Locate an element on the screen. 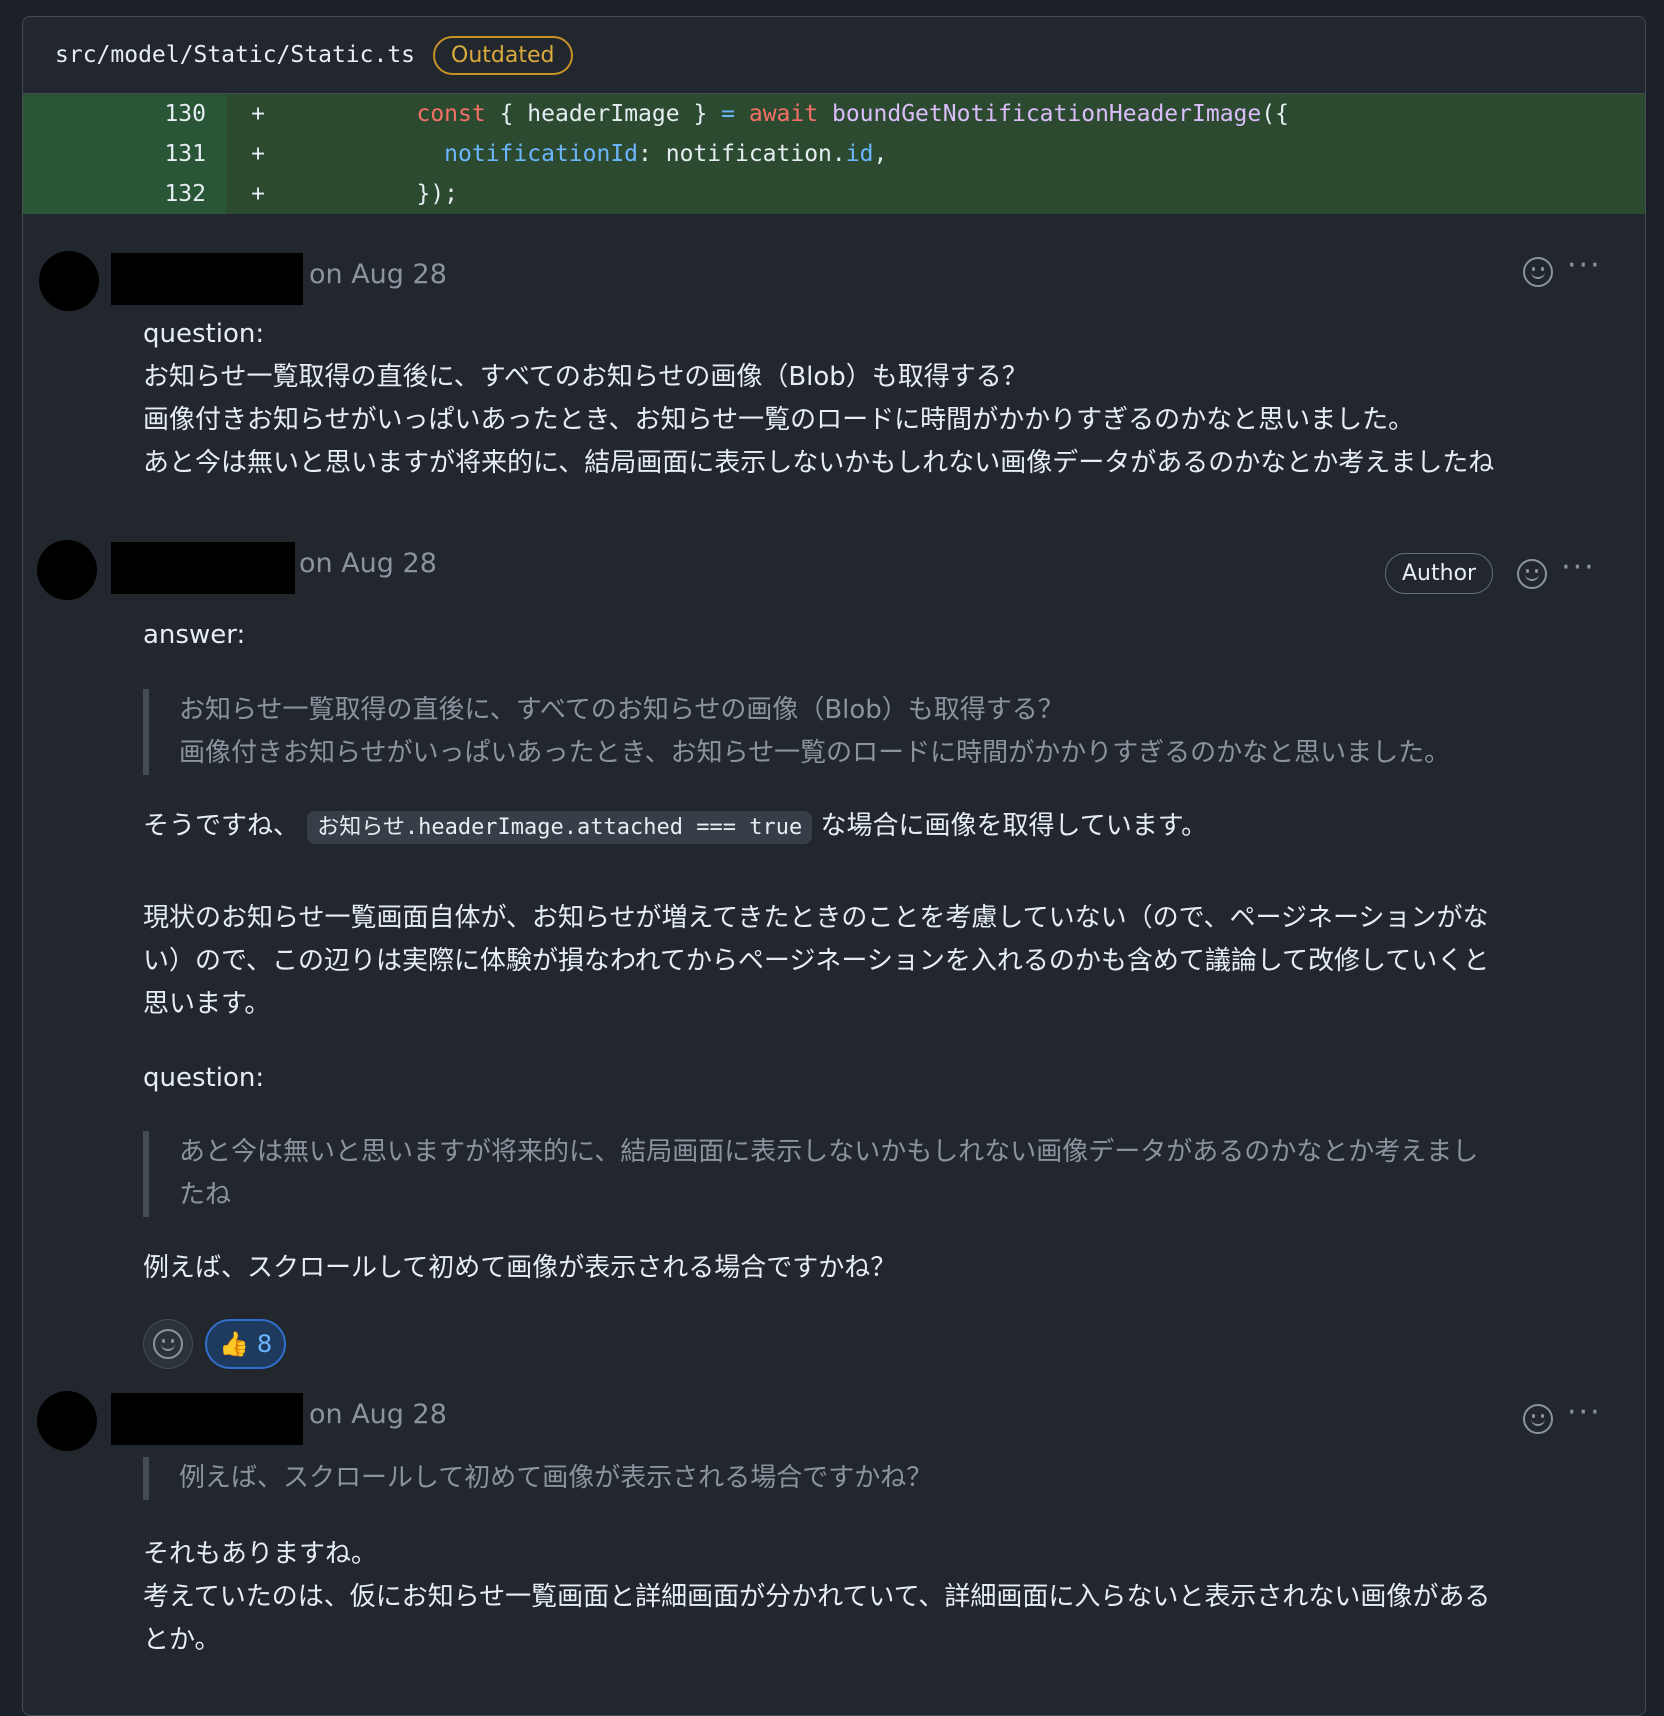  question-label: question: is located at coordinates (204, 1078).